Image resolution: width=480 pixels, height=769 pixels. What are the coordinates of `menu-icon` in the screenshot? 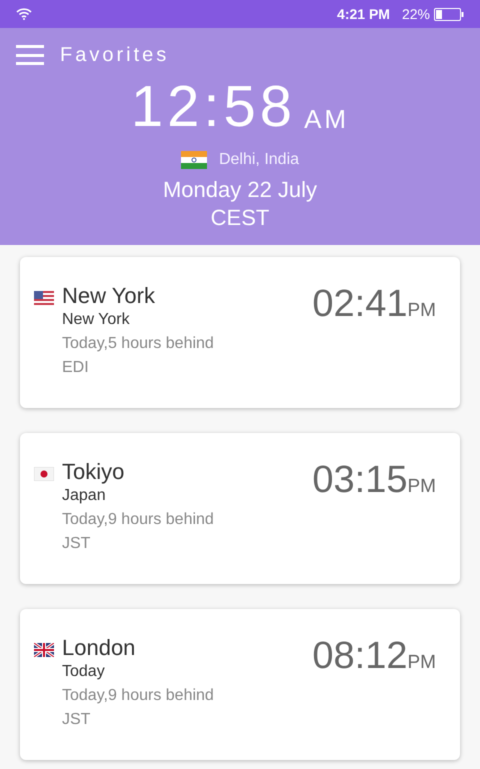 It's located at (30, 55).